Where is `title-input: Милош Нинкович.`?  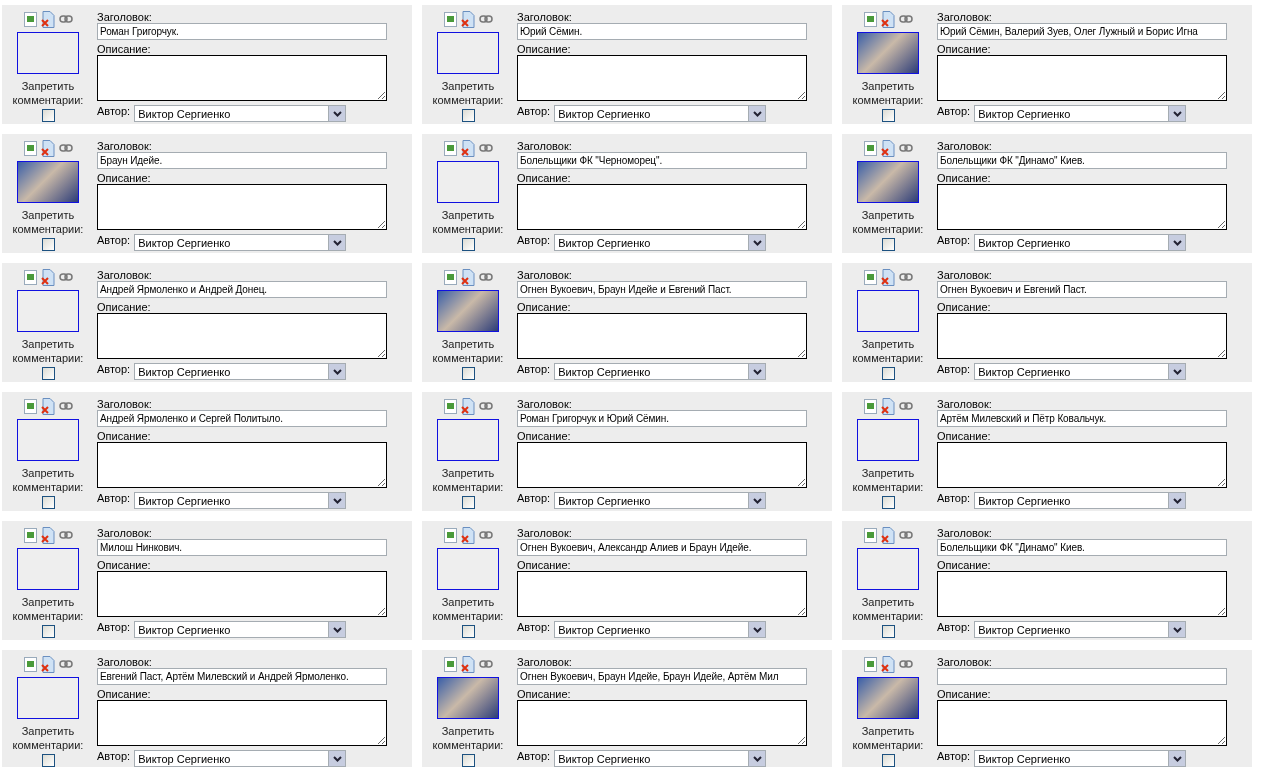 title-input: Милош Нинкович. is located at coordinates (242, 547).